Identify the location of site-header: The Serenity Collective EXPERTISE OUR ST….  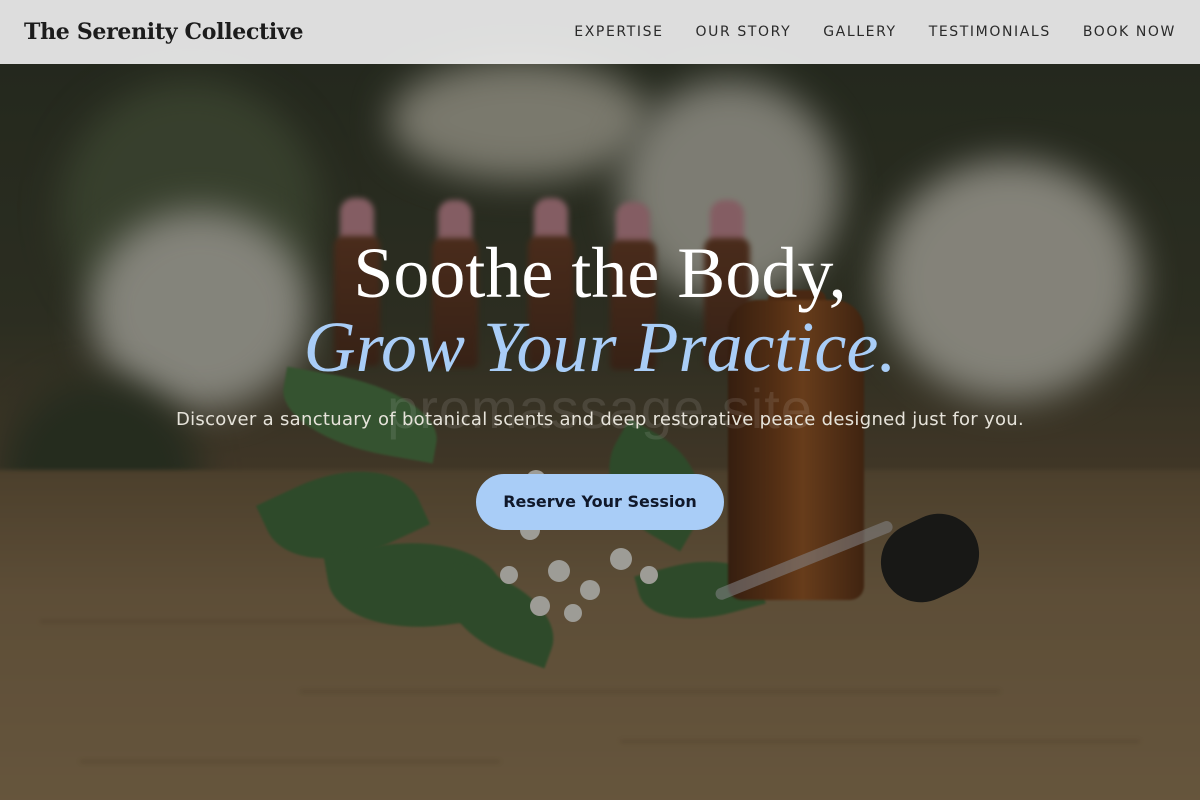
(600, 32).